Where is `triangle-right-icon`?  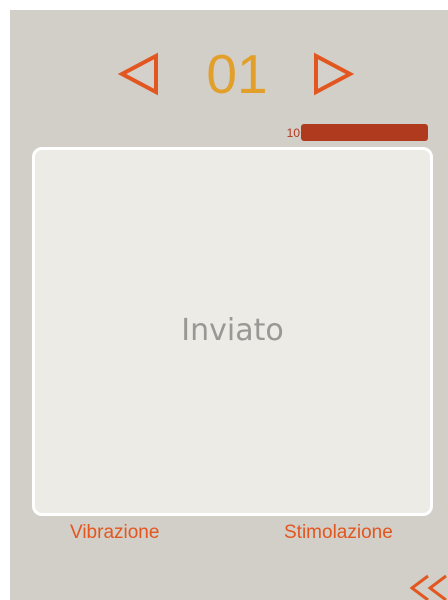
triangle-right-icon is located at coordinates (334, 74).